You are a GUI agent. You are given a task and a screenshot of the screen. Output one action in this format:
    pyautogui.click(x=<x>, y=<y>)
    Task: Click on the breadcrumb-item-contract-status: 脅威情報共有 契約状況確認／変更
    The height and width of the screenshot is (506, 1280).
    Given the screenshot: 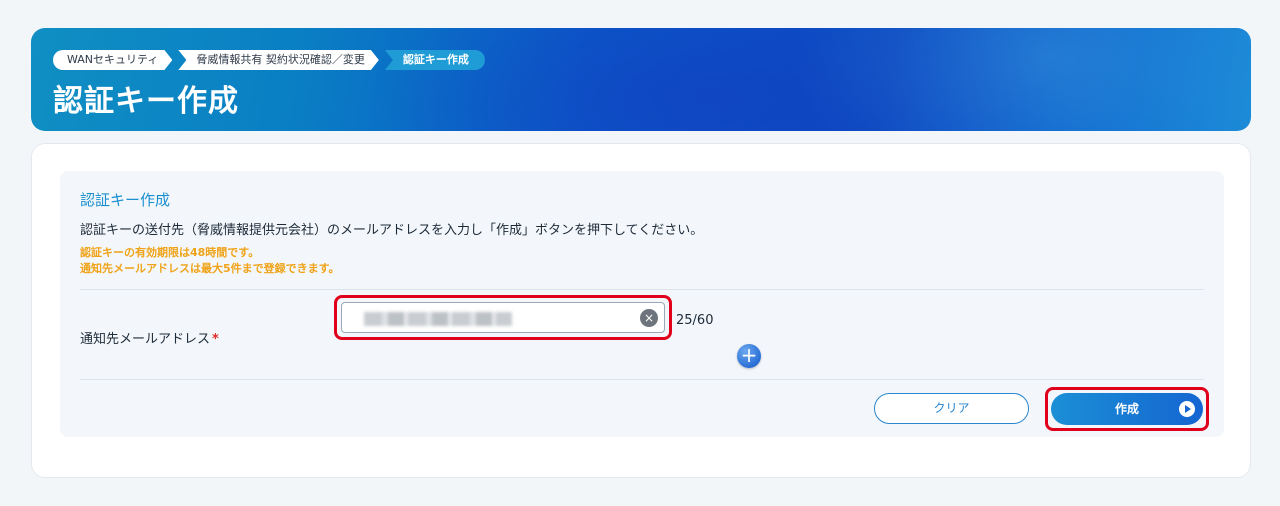 What is the action you would take?
    pyautogui.click(x=278, y=60)
    